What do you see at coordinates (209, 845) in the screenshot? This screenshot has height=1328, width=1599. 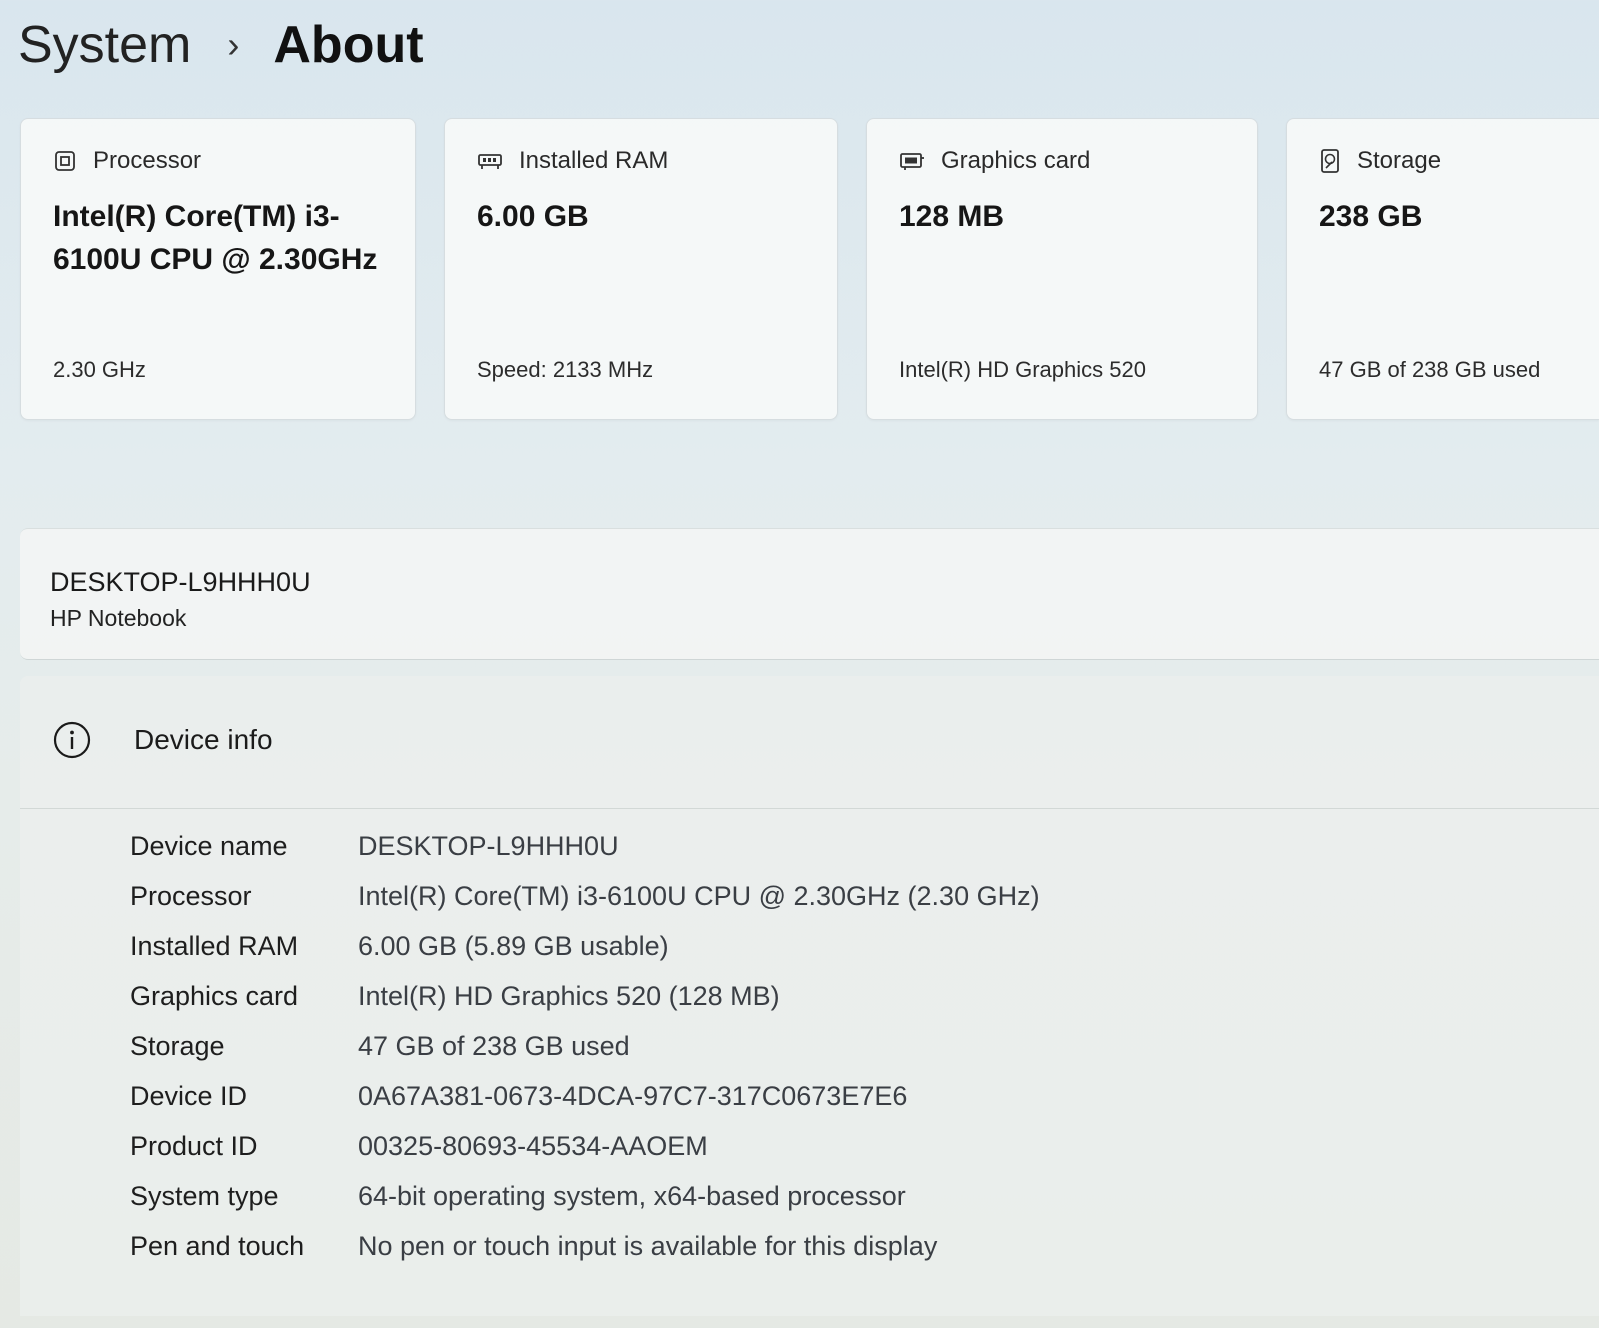 I see `spec-label: Device name` at bounding box center [209, 845].